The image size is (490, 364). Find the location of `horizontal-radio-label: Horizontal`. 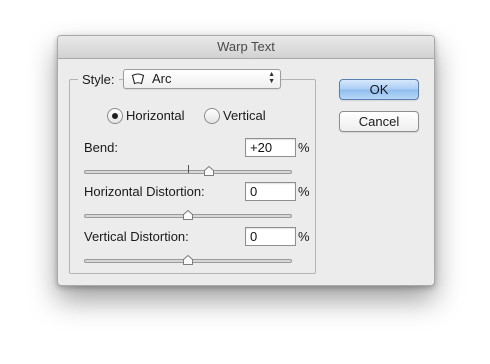

horizontal-radio-label: Horizontal is located at coordinates (155, 115).